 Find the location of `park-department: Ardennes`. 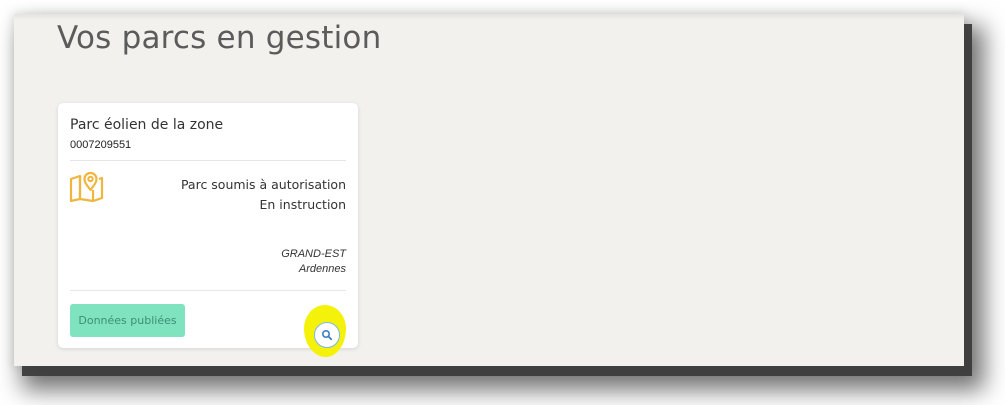

park-department: Ardennes is located at coordinates (322, 269).